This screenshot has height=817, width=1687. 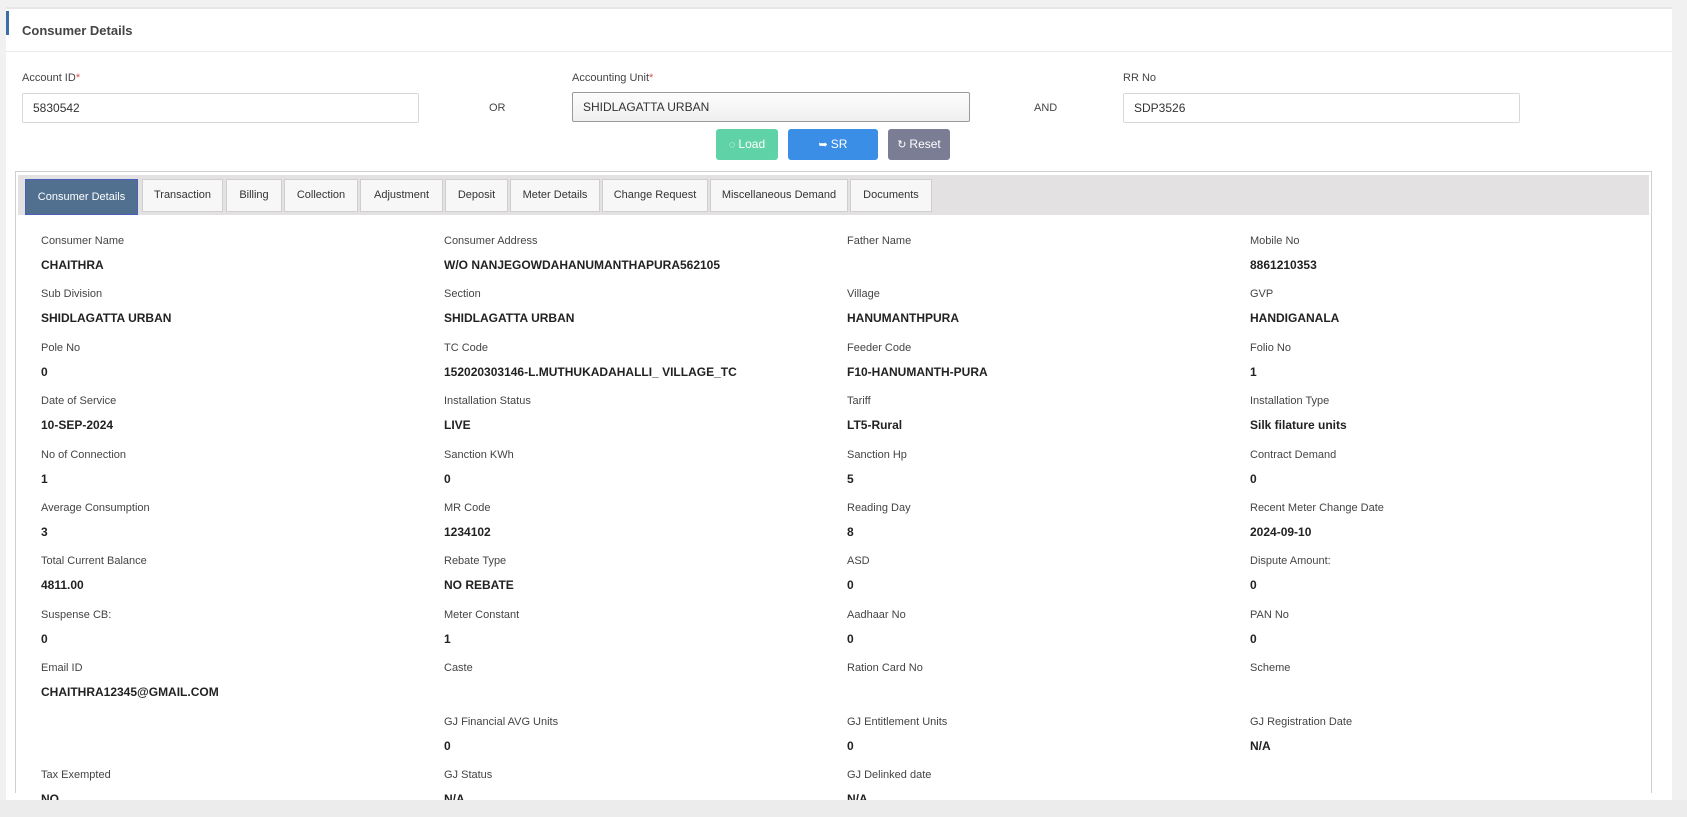 I want to click on field-label: Tariff, so click(x=859, y=401).